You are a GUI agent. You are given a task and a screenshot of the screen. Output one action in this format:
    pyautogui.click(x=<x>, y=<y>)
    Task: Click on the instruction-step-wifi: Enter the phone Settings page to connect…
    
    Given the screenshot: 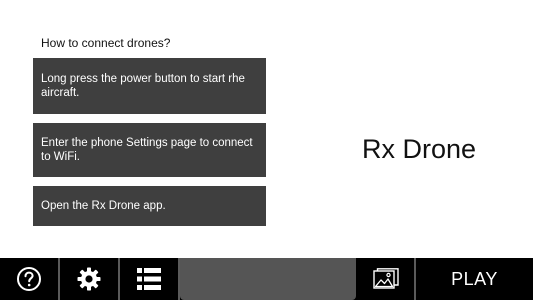 What is the action you would take?
    pyautogui.click(x=149, y=150)
    